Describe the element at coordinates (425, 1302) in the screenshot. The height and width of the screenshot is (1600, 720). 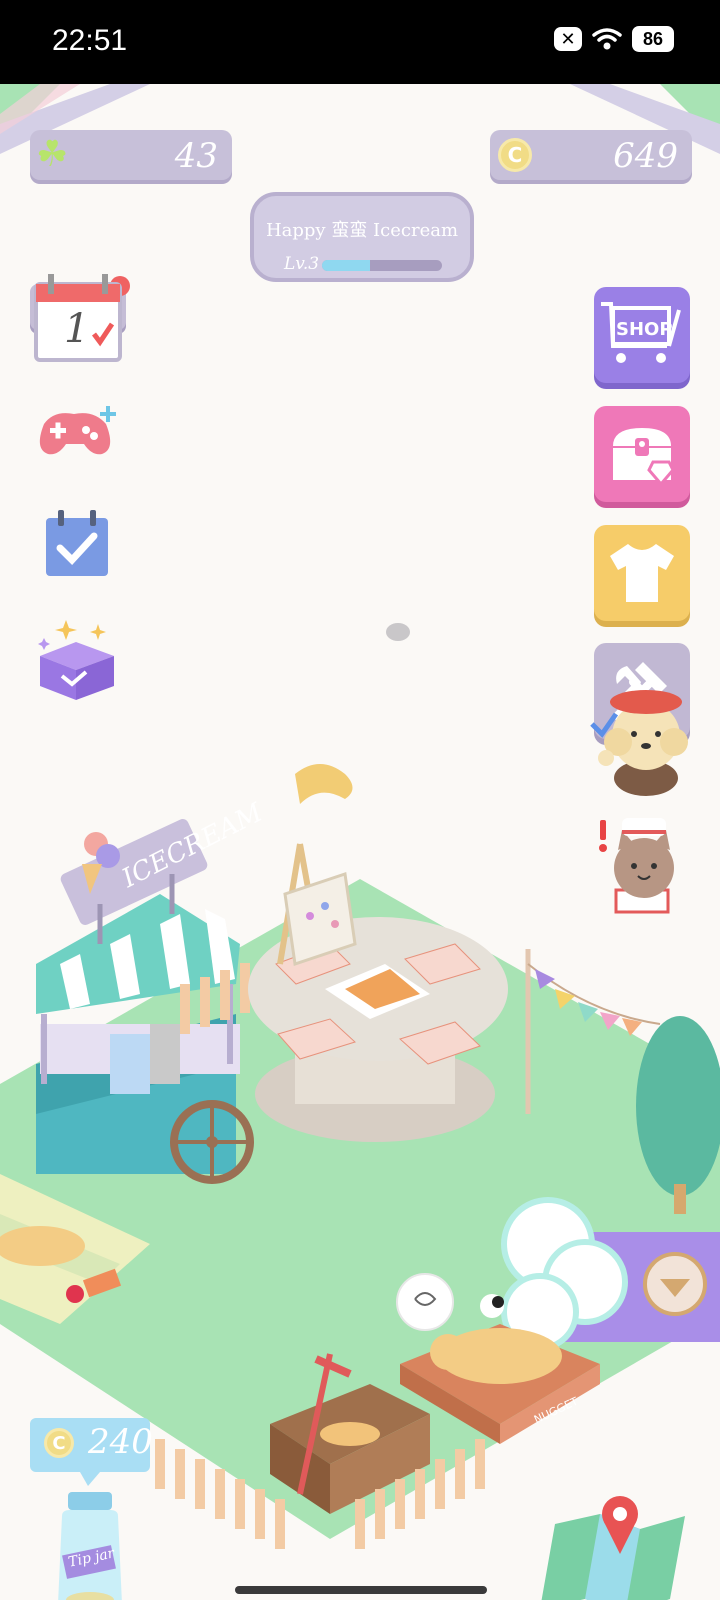
I see `thought-bubble` at that location.